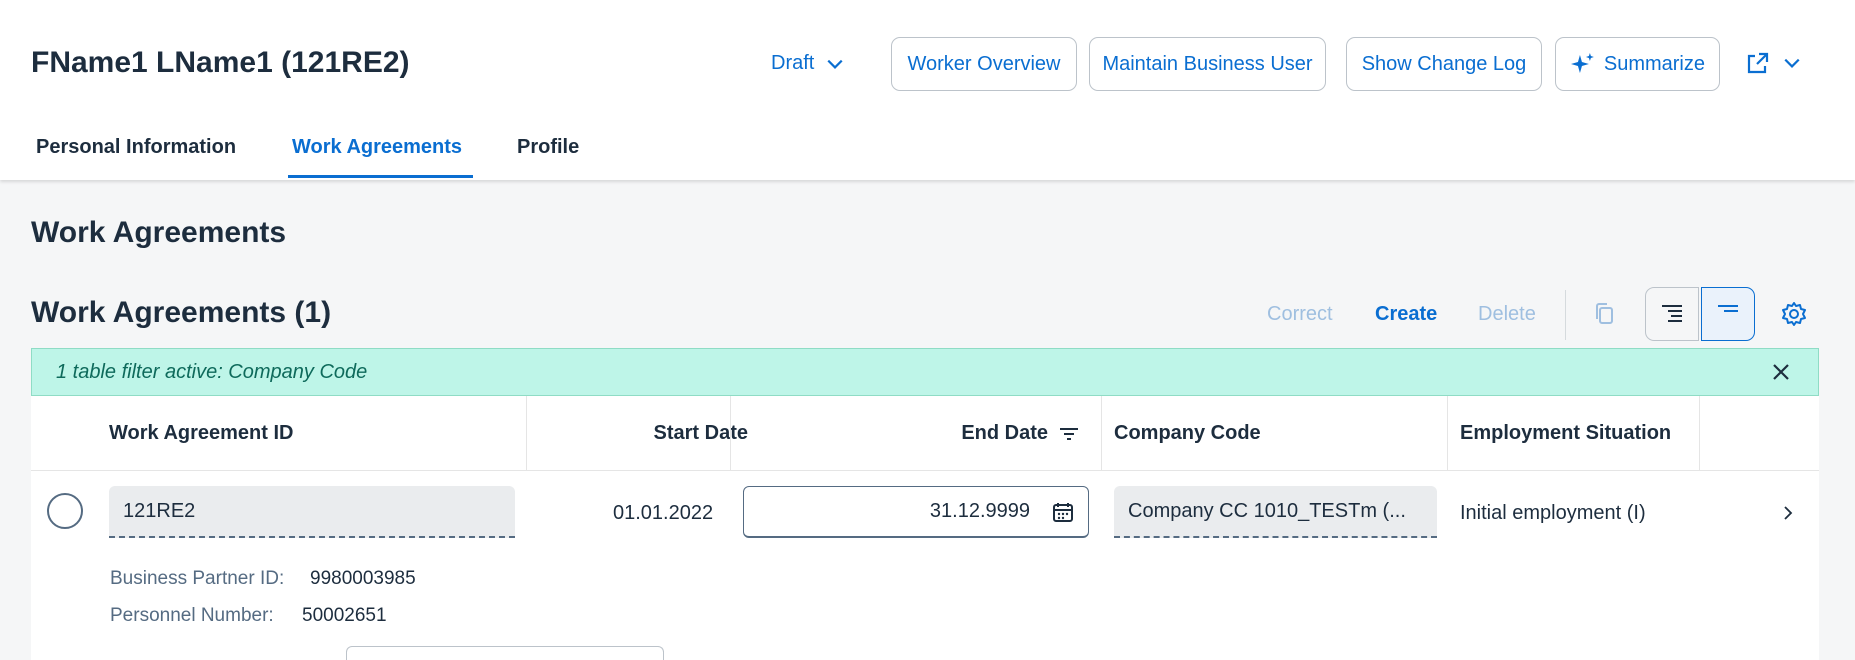  What do you see at coordinates (1063, 512) in the screenshot?
I see `calendar-icon` at bounding box center [1063, 512].